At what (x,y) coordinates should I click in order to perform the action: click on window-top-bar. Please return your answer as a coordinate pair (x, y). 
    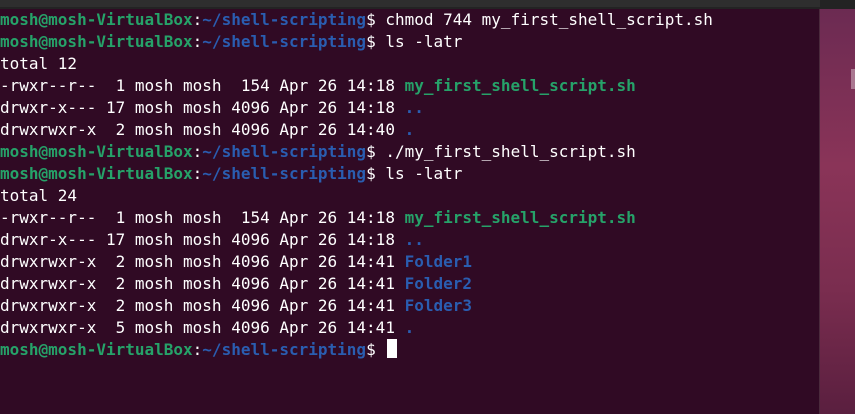
    Looking at the image, I should click on (427, 4).